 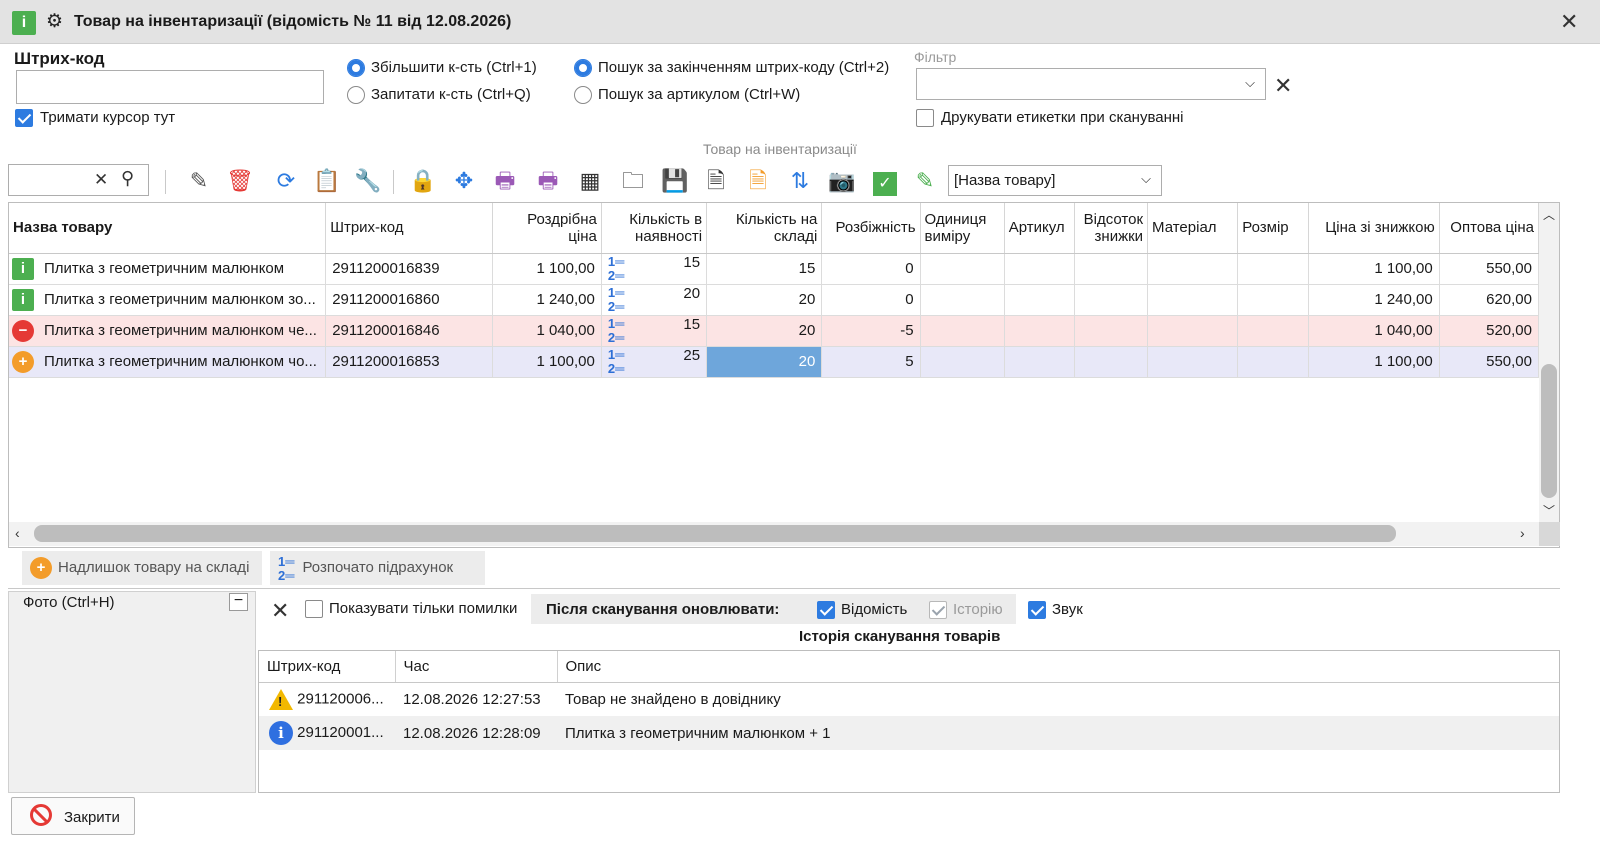 I want to click on delete-icon: 🗑, so click(x=240, y=181).